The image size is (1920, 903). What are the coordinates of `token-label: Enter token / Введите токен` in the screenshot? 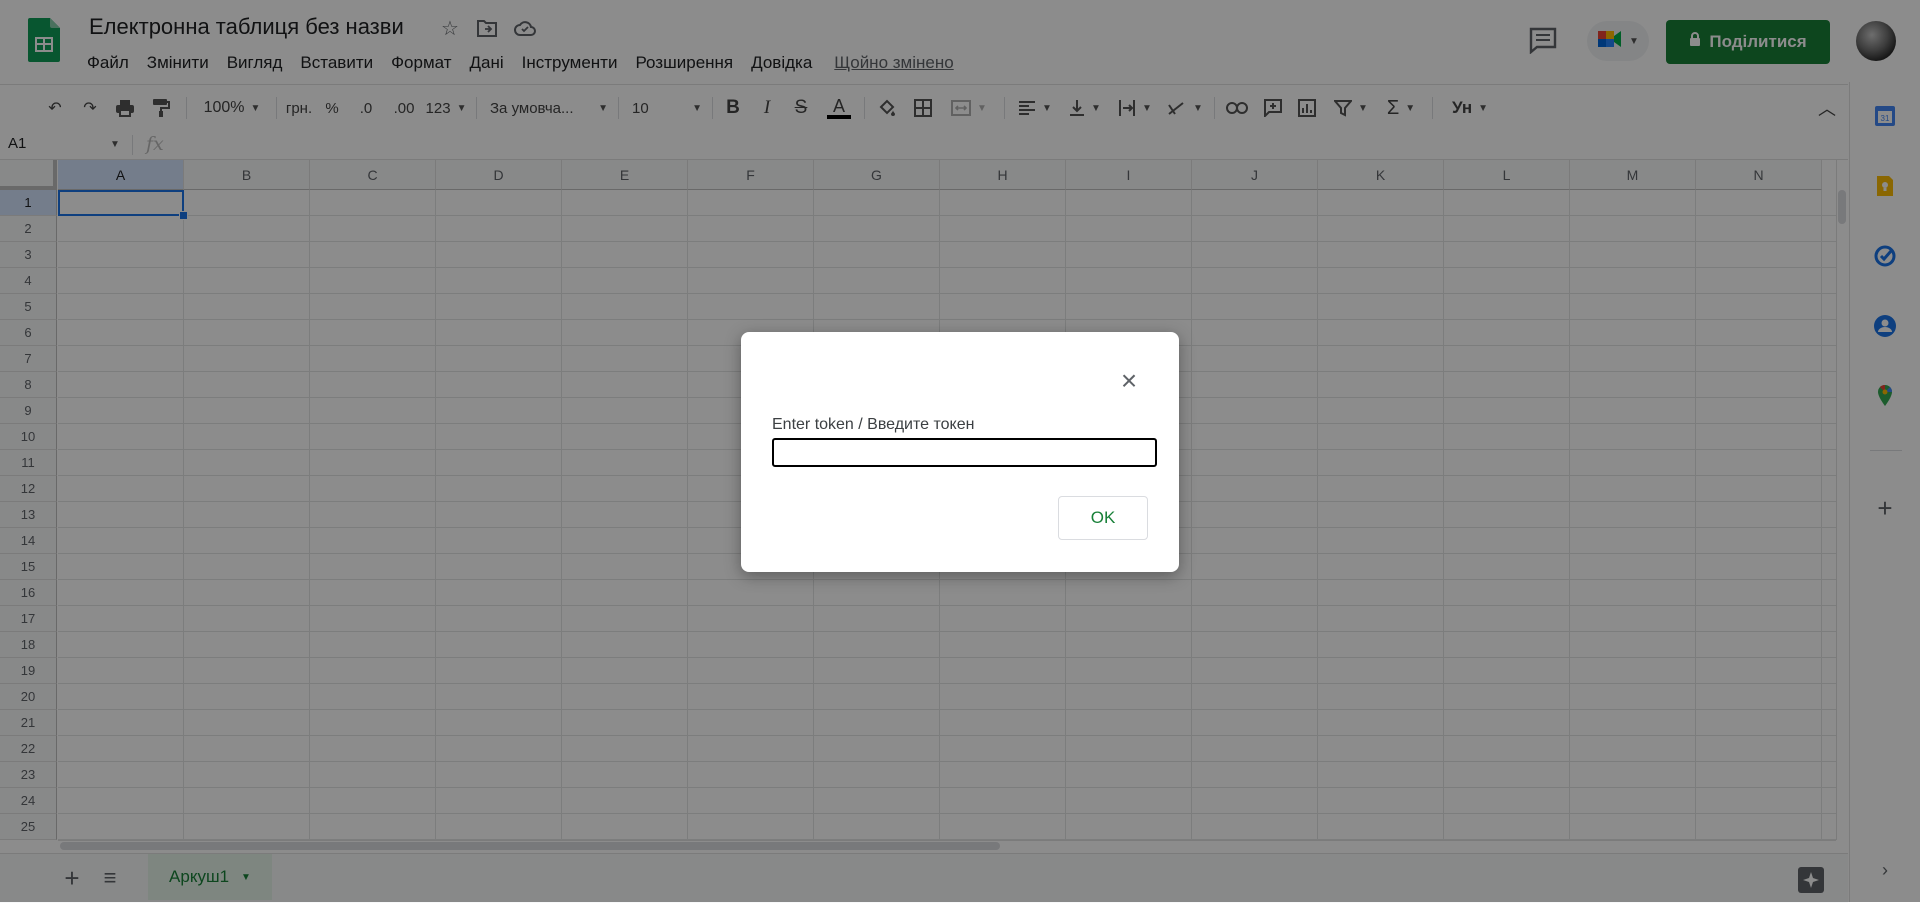 It's located at (873, 424).